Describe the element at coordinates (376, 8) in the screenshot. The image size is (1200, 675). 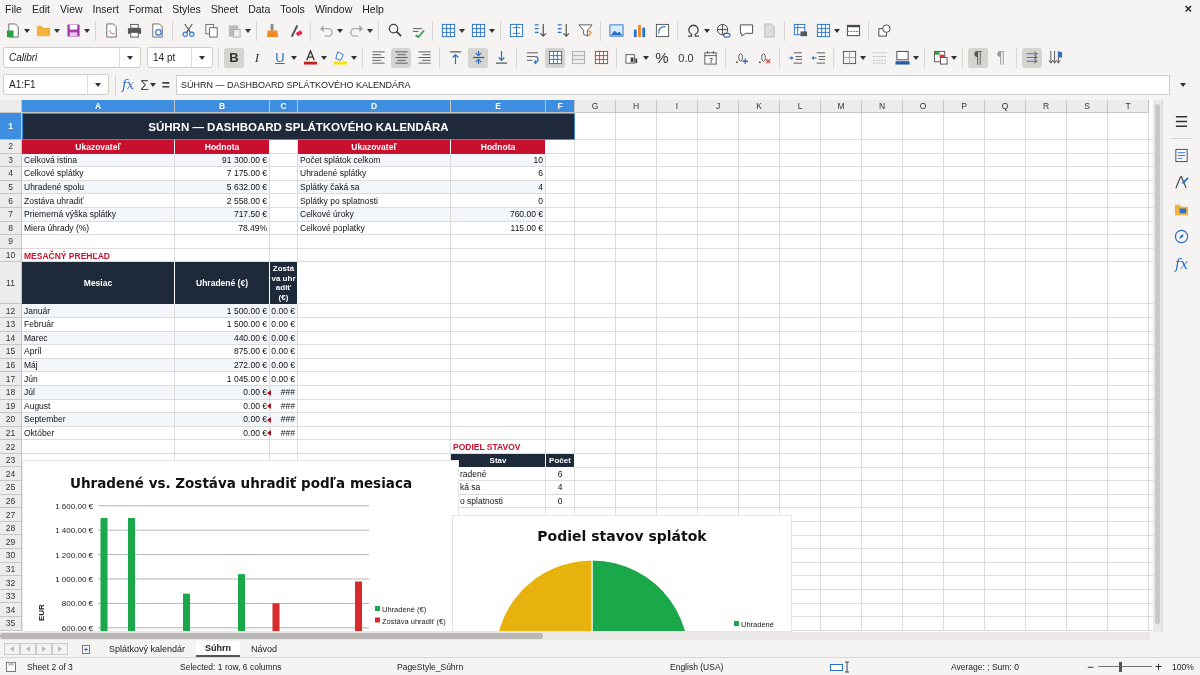
I see `menu-item: Help` at that location.